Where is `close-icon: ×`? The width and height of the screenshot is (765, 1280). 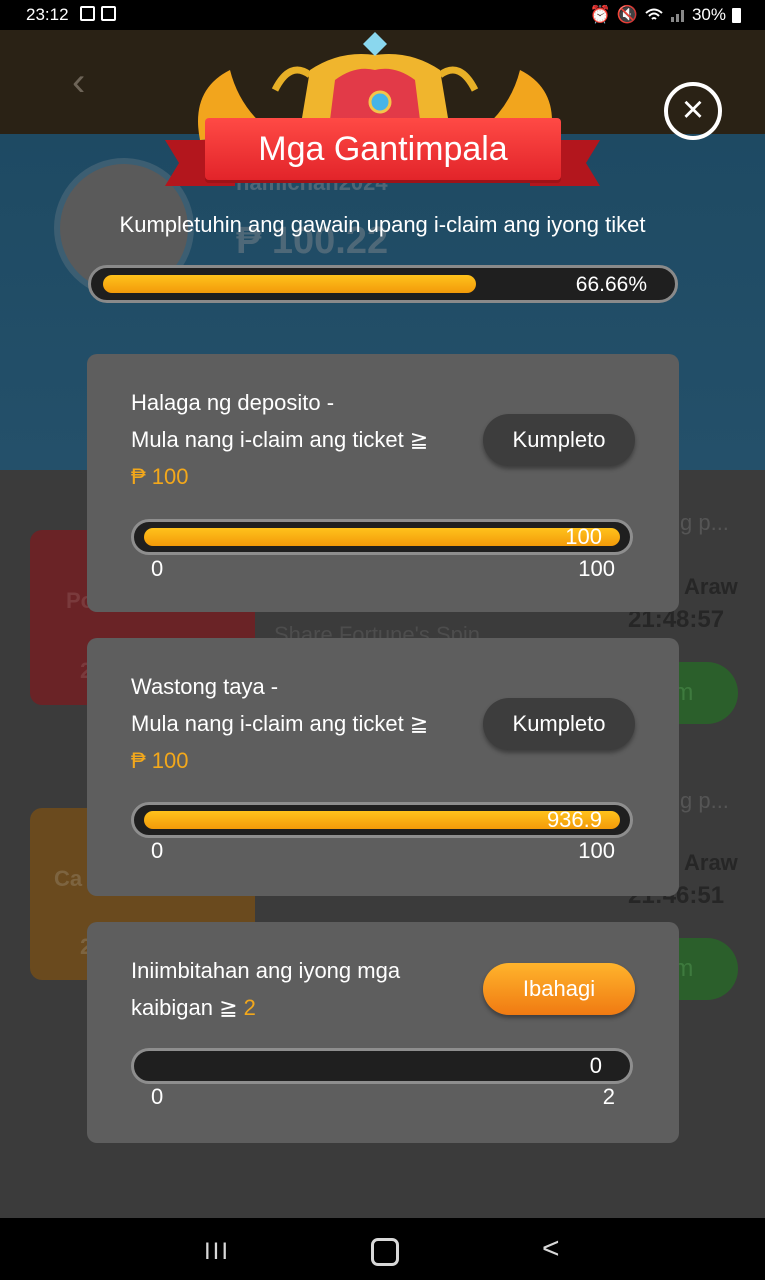 close-icon: × is located at coordinates (693, 110).